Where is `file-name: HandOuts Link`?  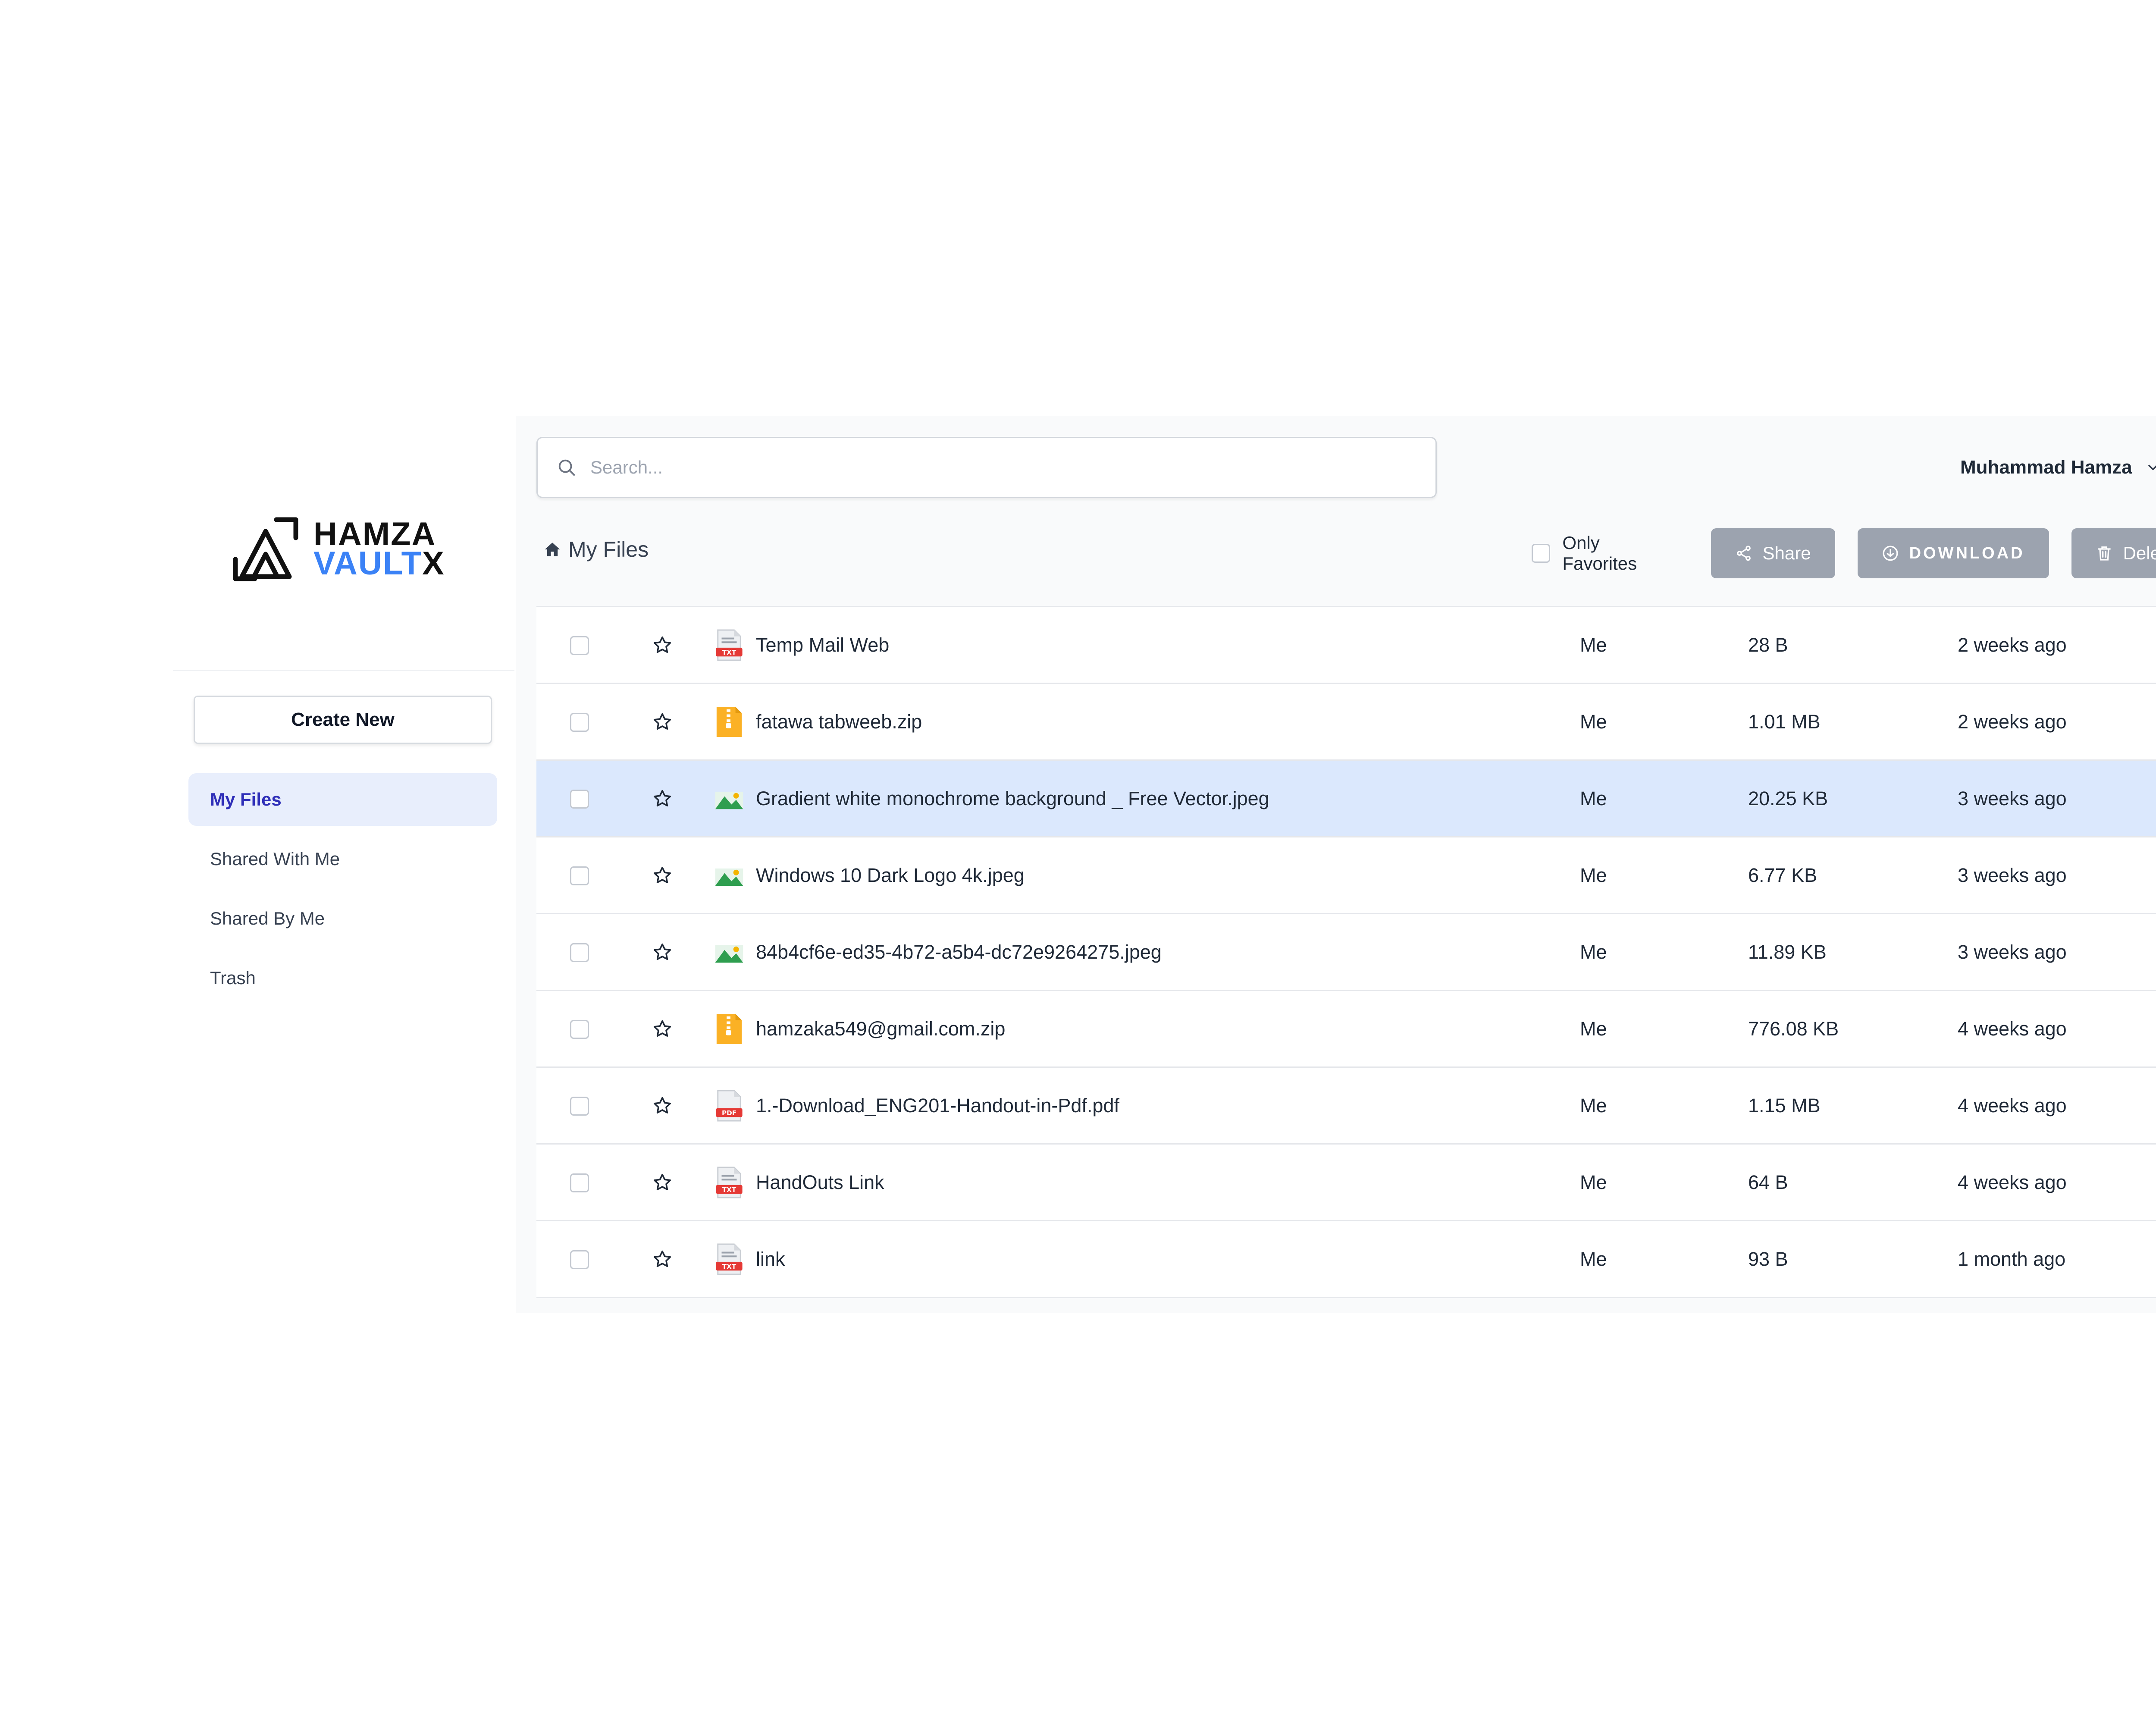 file-name: HandOuts Link is located at coordinates (820, 1182).